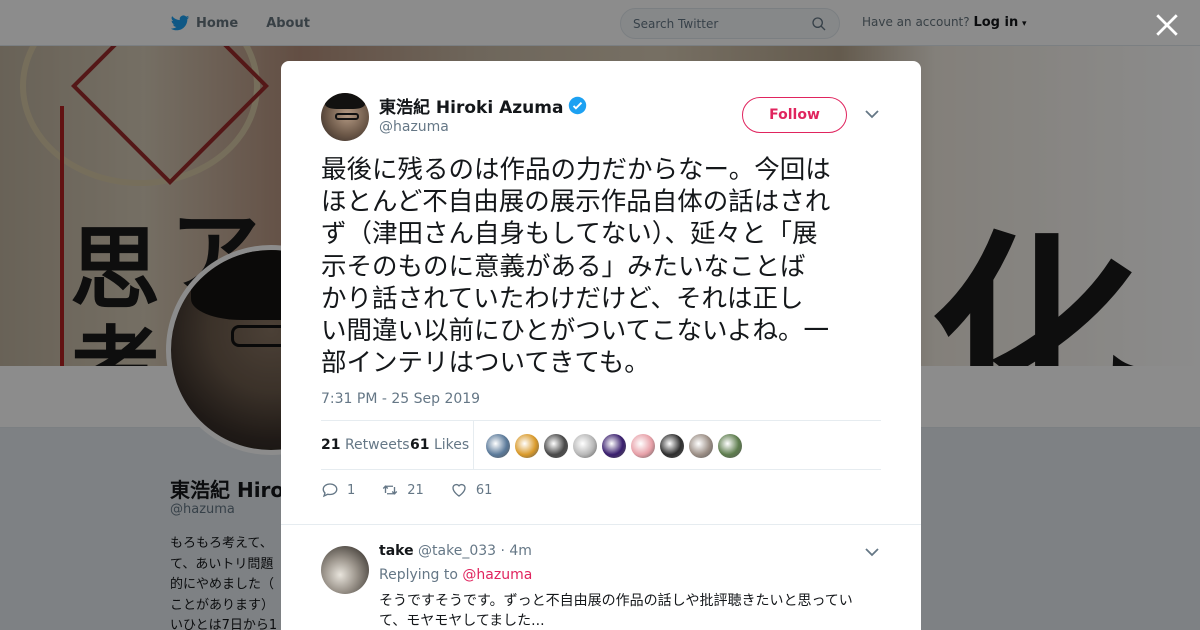 This screenshot has height=630, width=1200. Describe the element at coordinates (396, 551) in the screenshot. I see `reply-author-name: take` at that location.